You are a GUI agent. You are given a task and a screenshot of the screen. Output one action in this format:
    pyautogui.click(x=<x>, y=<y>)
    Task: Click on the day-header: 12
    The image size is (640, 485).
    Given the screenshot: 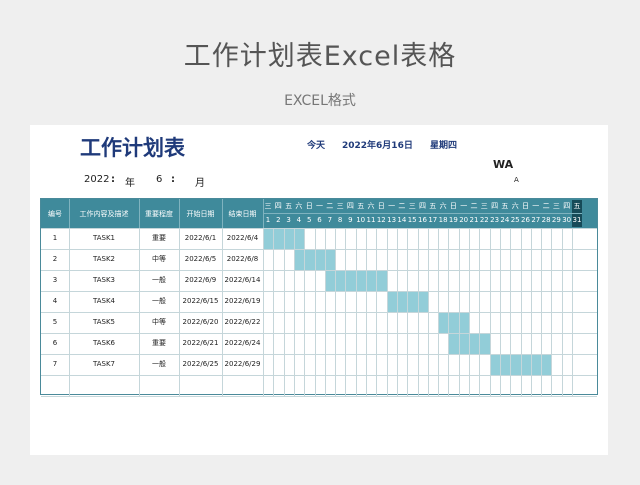 What is the action you would take?
    pyautogui.click(x=381, y=220)
    